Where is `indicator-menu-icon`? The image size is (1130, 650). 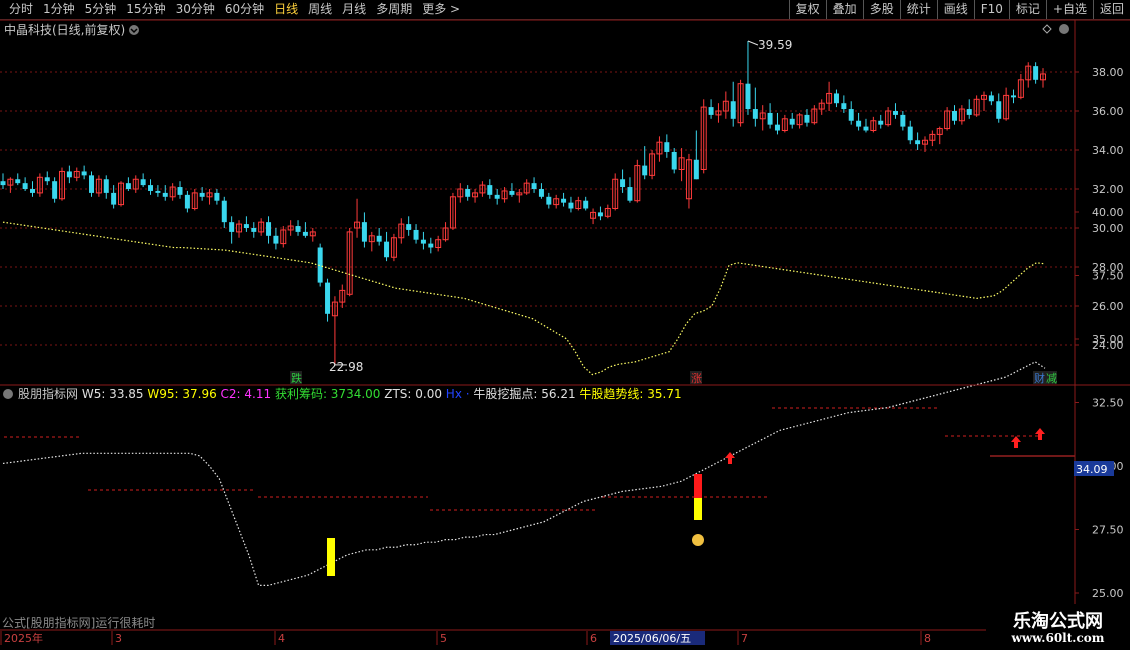
indicator-menu-icon is located at coordinates (8, 394).